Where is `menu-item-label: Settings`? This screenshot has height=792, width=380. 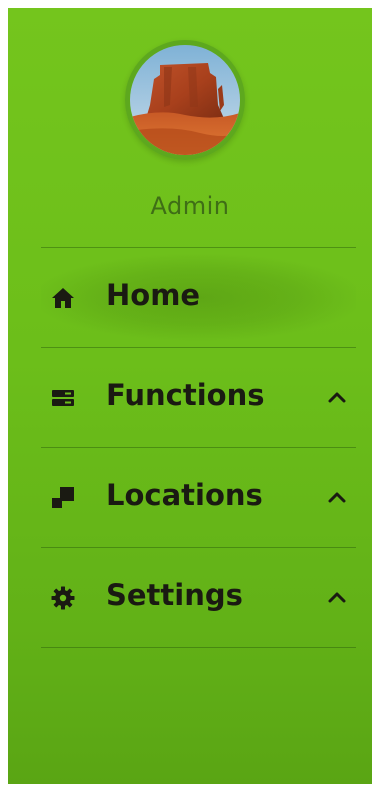
menu-item-label: Settings is located at coordinates (174, 595).